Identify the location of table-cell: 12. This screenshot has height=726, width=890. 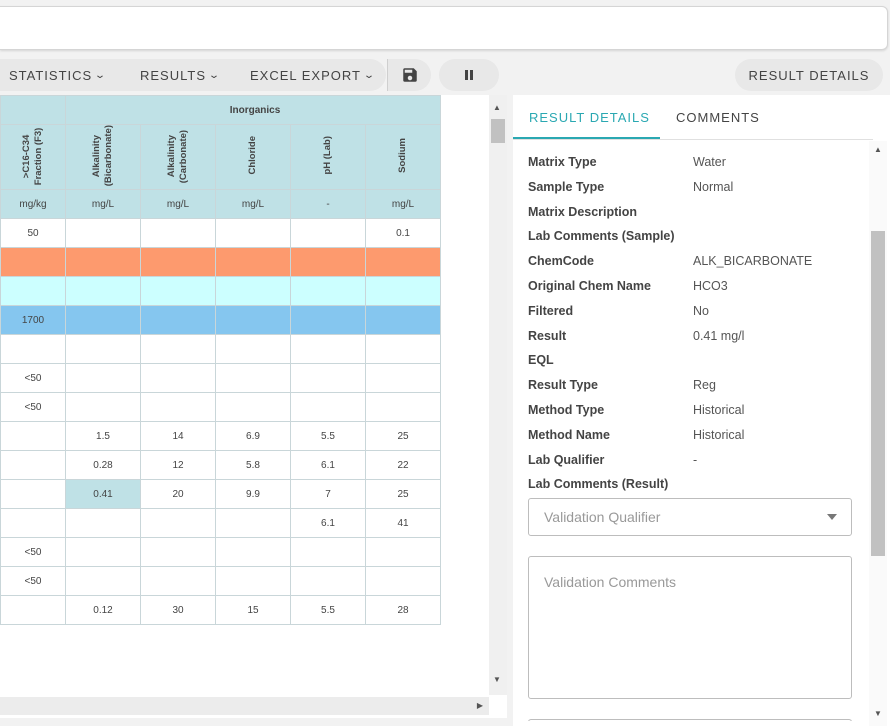
(178, 465).